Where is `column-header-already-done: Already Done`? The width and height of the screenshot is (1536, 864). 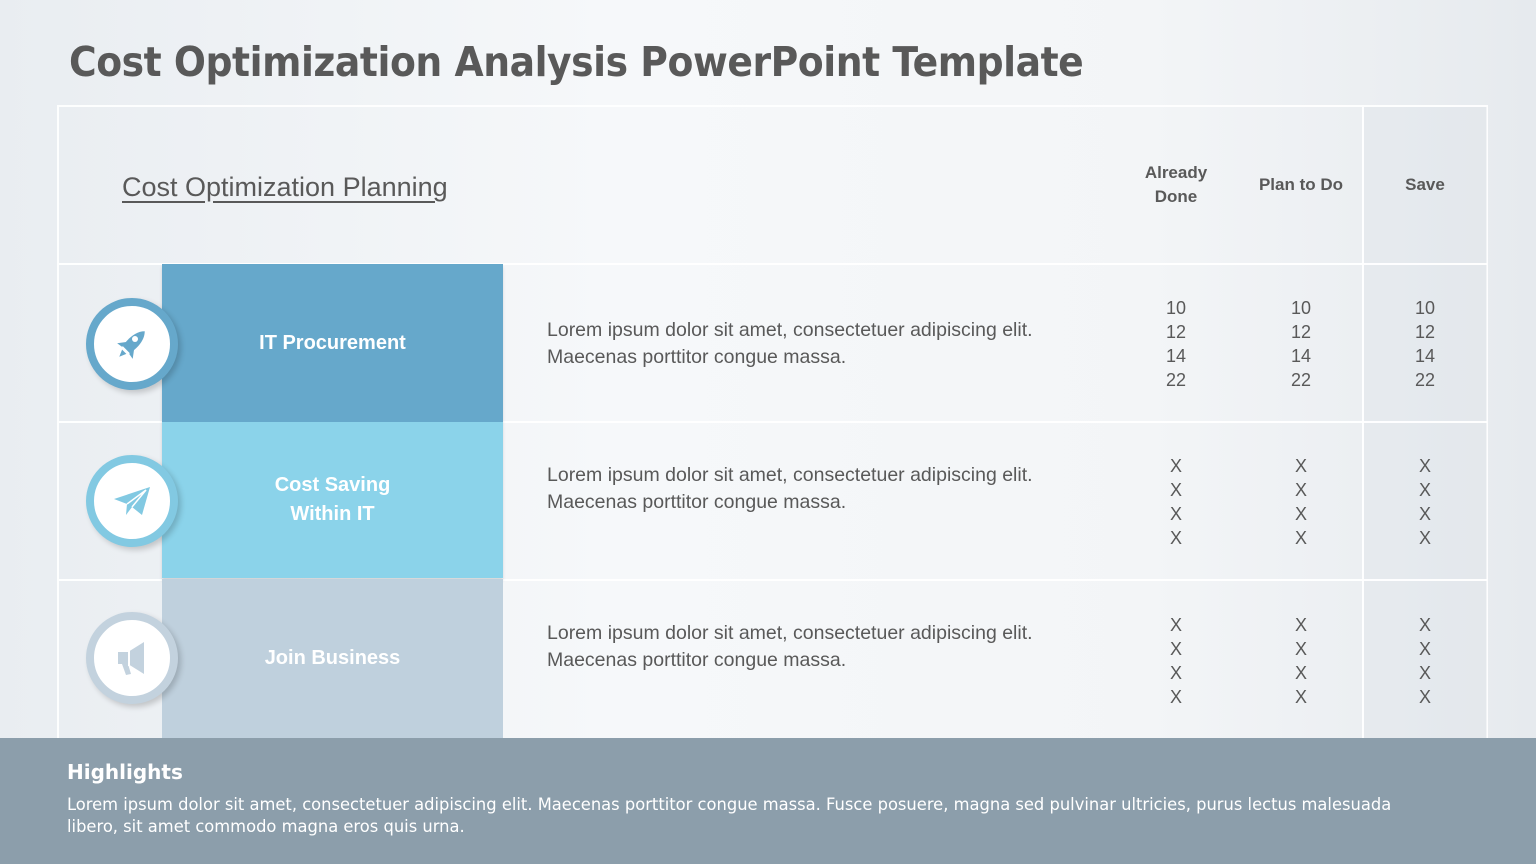
column-header-already-done: Already Done is located at coordinates (1176, 185).